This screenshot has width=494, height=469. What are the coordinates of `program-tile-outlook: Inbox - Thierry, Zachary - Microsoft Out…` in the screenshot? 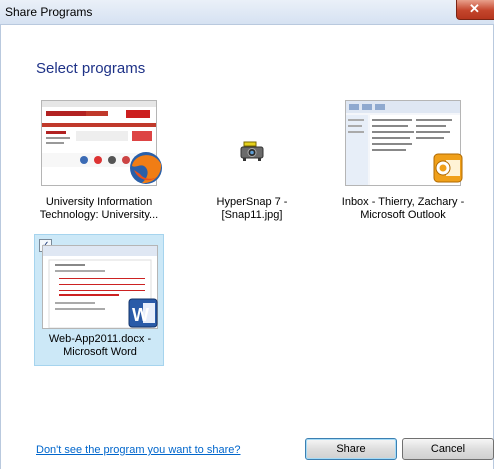 It's located at (403, 157).